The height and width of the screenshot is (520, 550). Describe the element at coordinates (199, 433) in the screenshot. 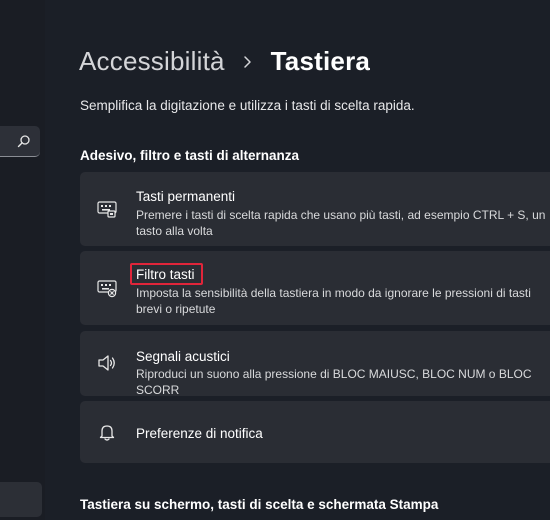

I see `notification-preferences-title: Preferenze di notifica` at that location.